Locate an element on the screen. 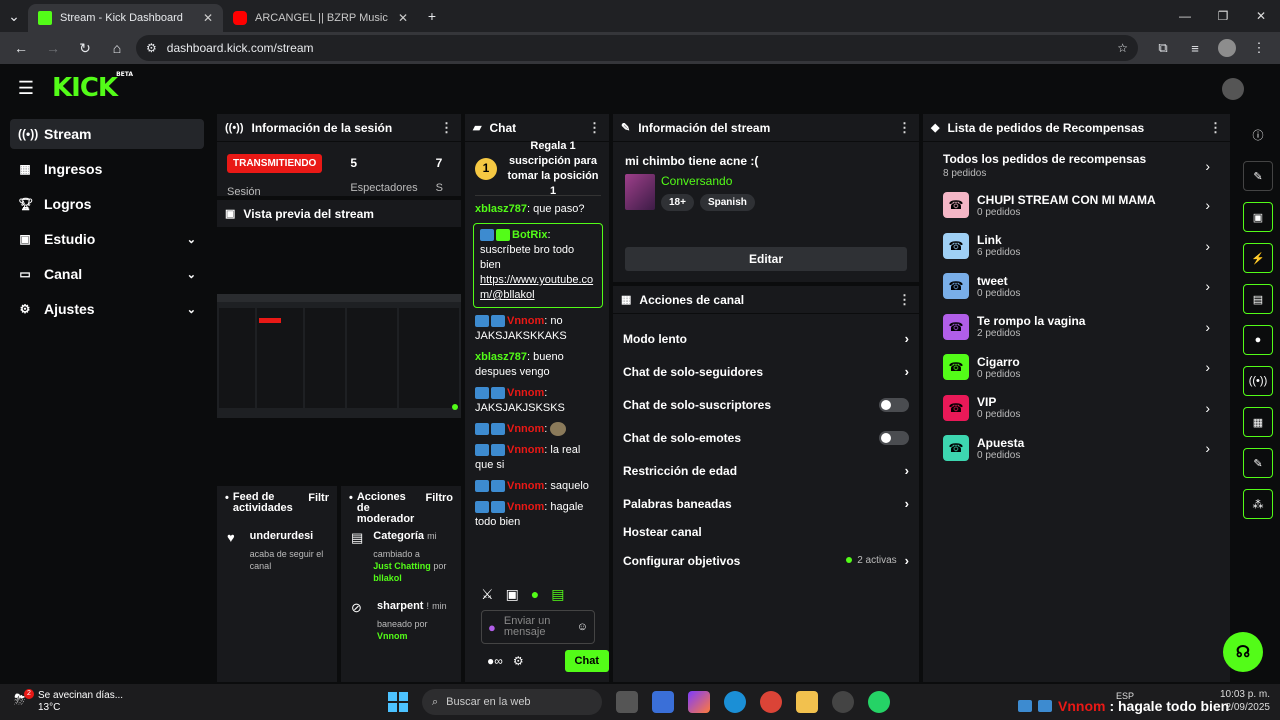  channel-action-slow-mode: Modo lento › is located at coordinates (766, 338).